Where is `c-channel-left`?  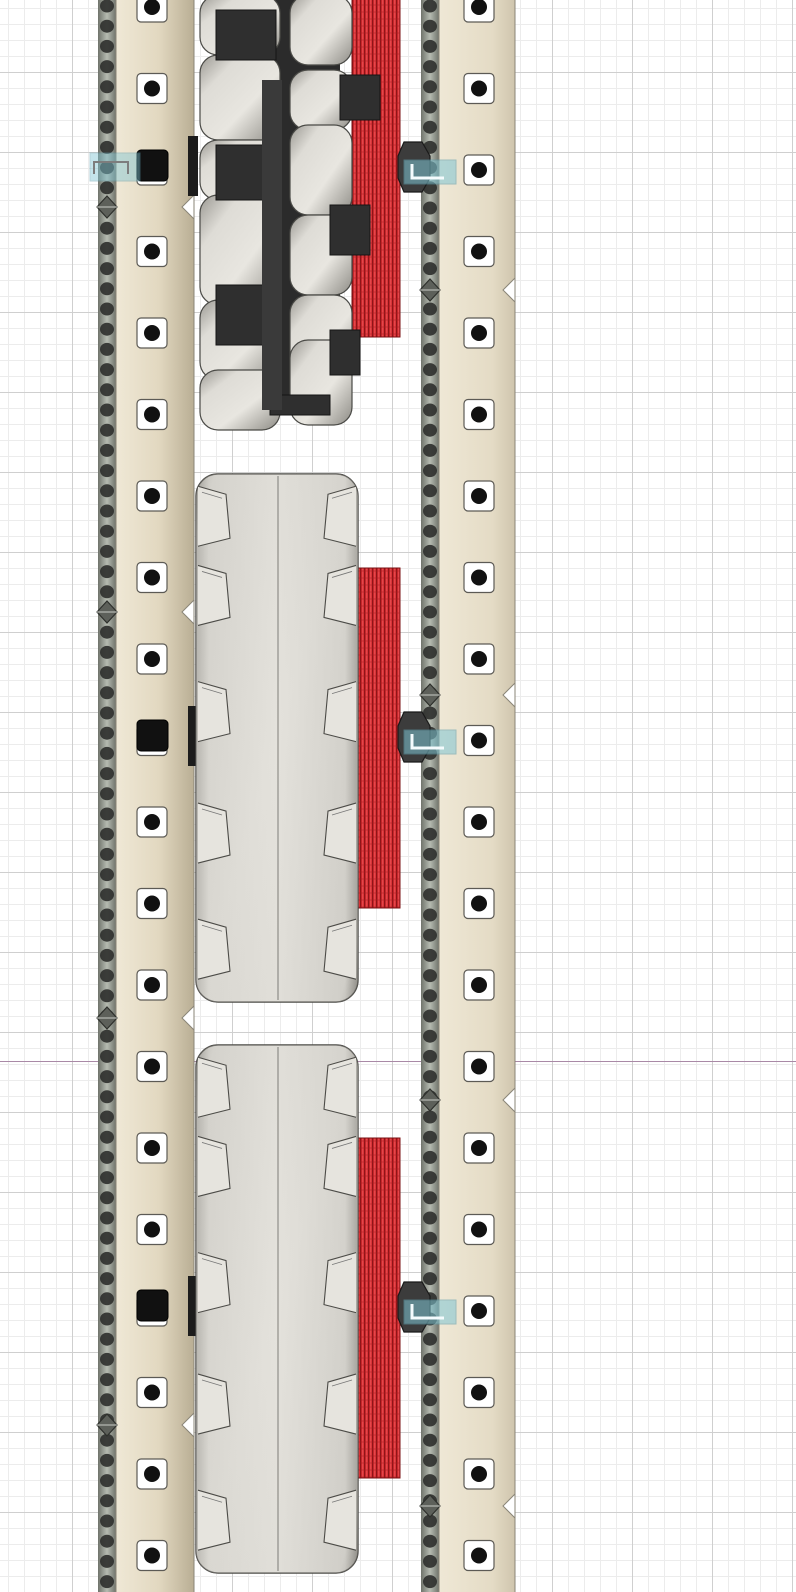
c-channel-left is located at coordinates (145, 796).